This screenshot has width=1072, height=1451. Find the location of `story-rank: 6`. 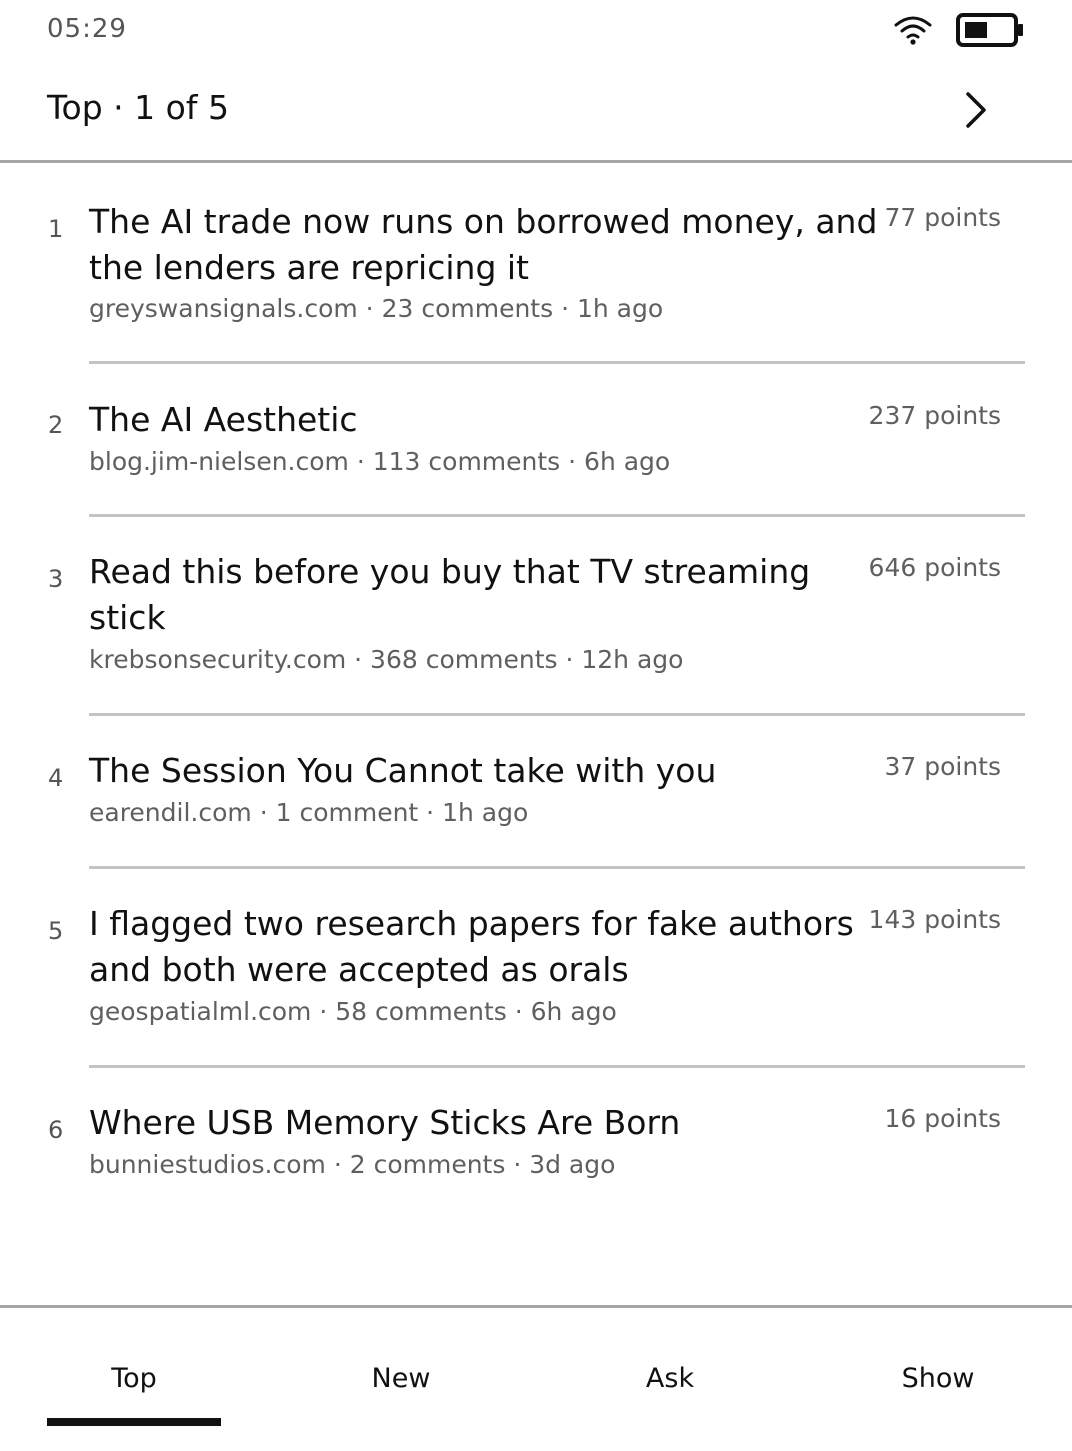

story-rank: 6 is located at coordinates (56, 1130).